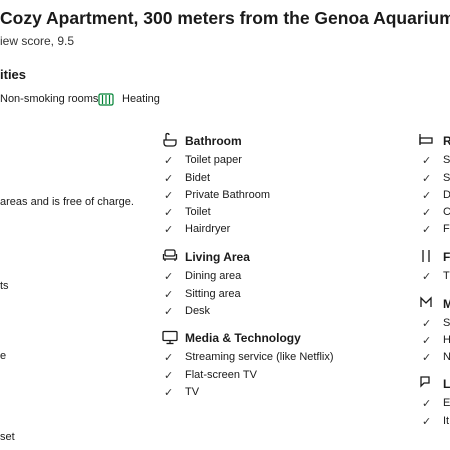  What do you see at coordinates (446, 421) in the screenshot?
I see `right-item: It` at bounding box center [446, 421].